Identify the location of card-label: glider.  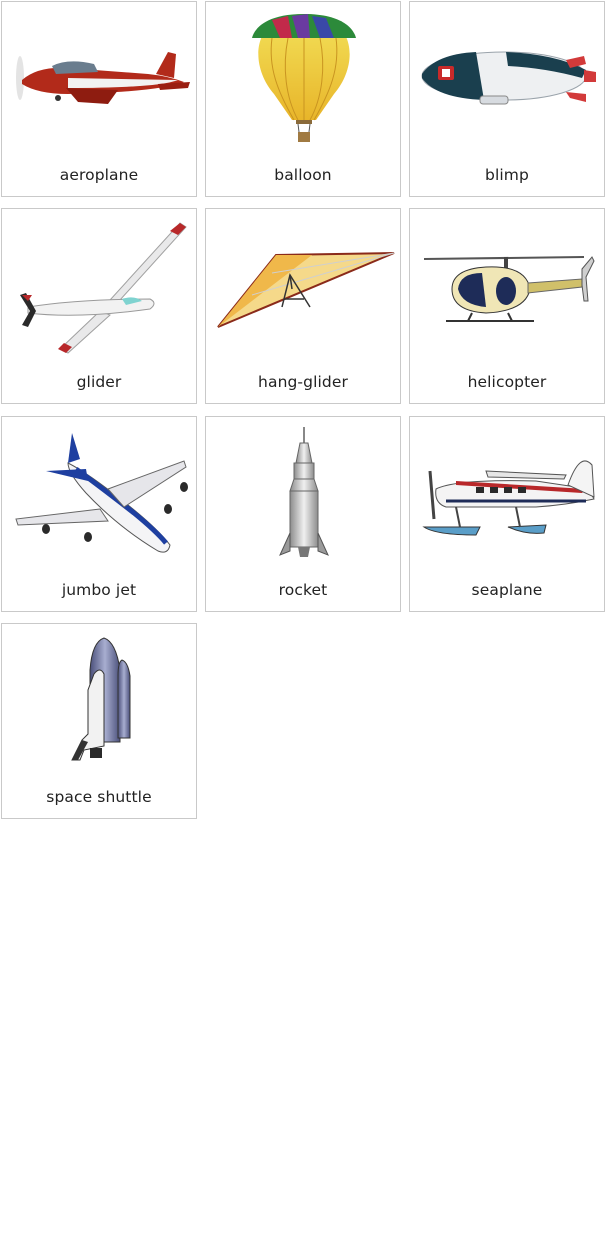
(99, 382).